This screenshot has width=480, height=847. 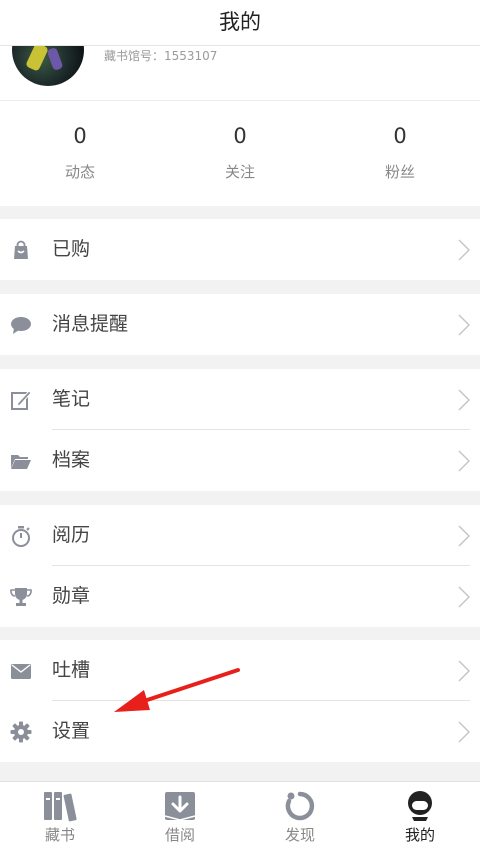 I want to click on stat-following: 0 关注, so click(x=240, y=153).